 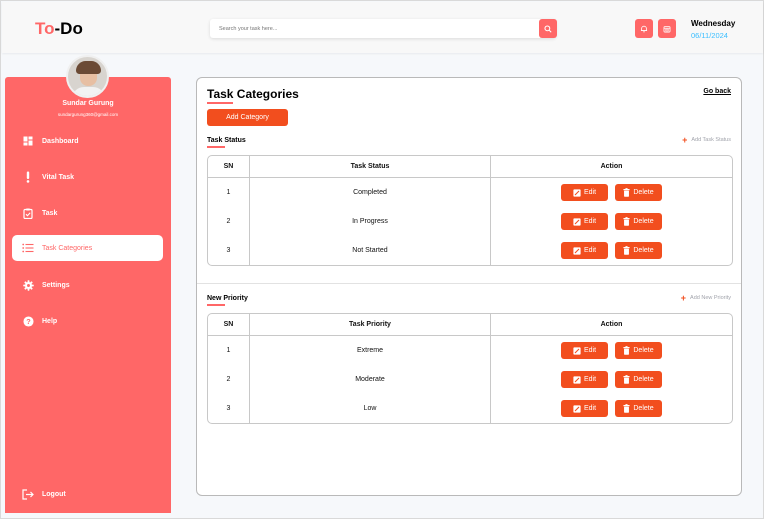 I want to click on sidebar-item-label: Help, so click(x=50, y=321).